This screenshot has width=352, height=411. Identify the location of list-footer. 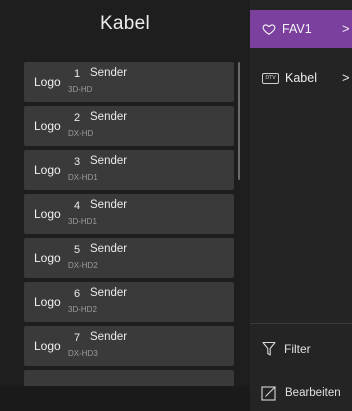
(125, 398).